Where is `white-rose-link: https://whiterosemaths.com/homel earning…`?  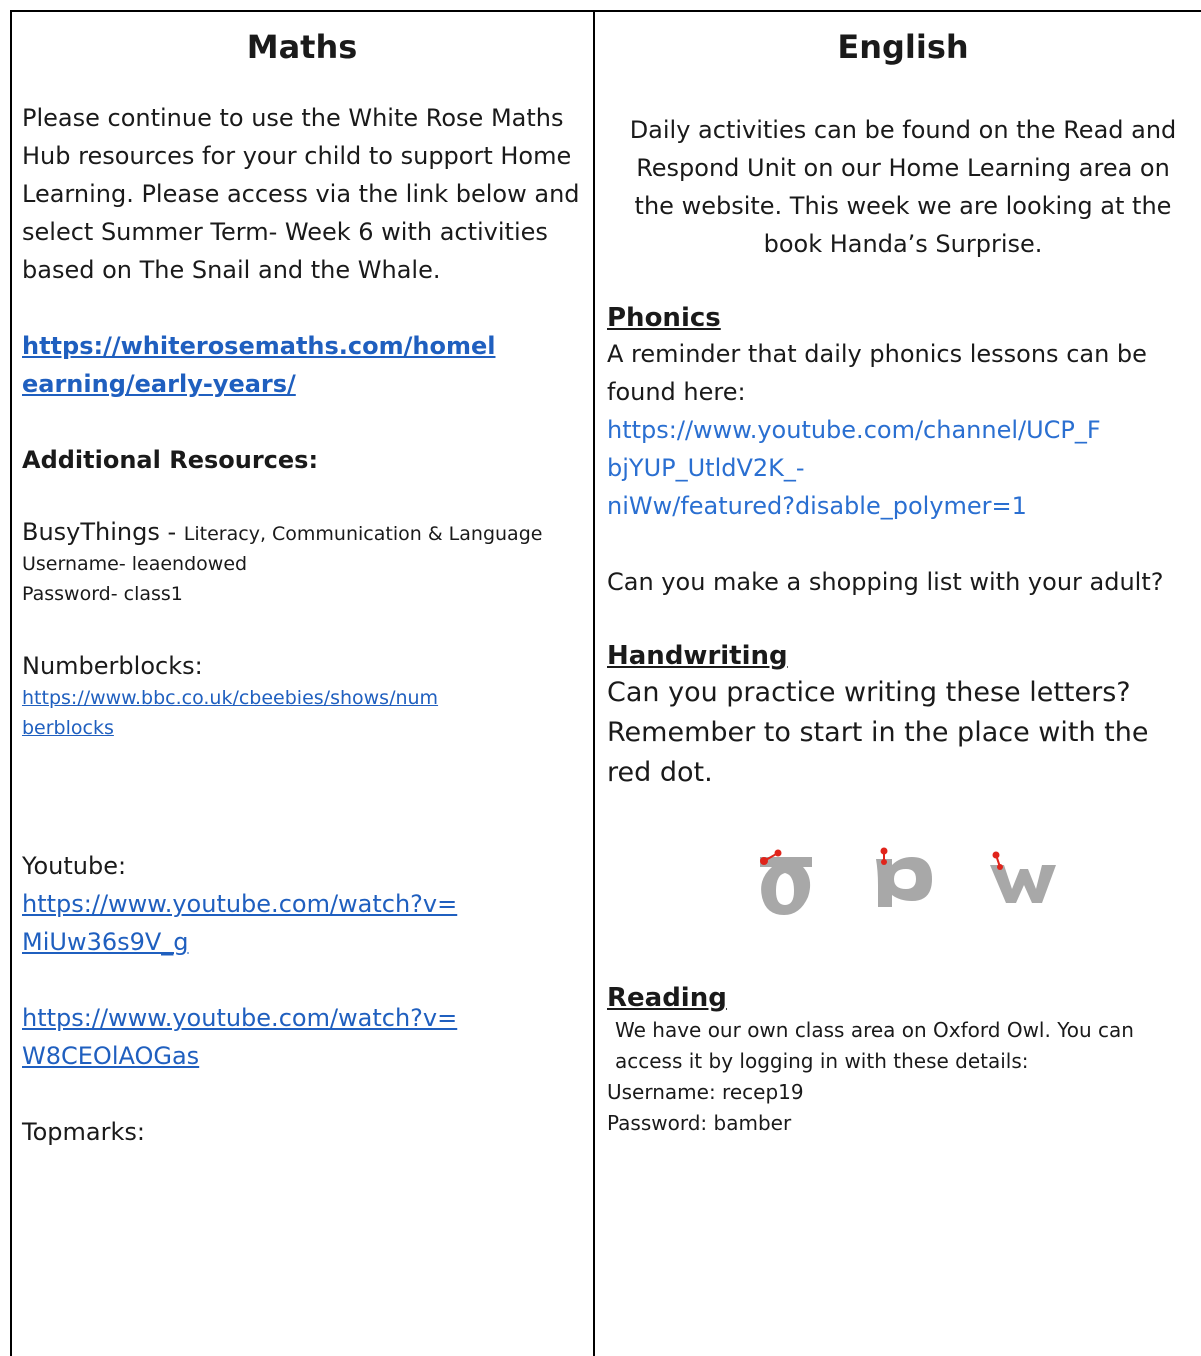
white-rose-link: https://whiterosemaths.com/homel earning… is located at coordinates (302, 365).